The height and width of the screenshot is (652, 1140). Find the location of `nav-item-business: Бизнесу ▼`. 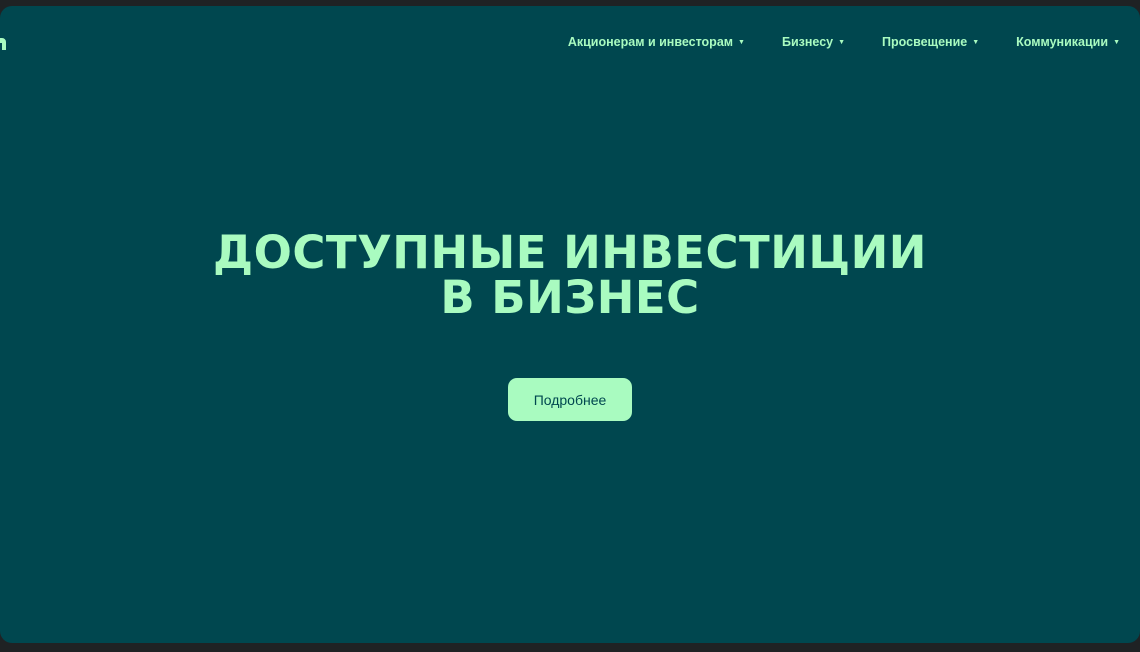

nav-item-business: Бизнесу ▼ is located at coordinates (813, 42).